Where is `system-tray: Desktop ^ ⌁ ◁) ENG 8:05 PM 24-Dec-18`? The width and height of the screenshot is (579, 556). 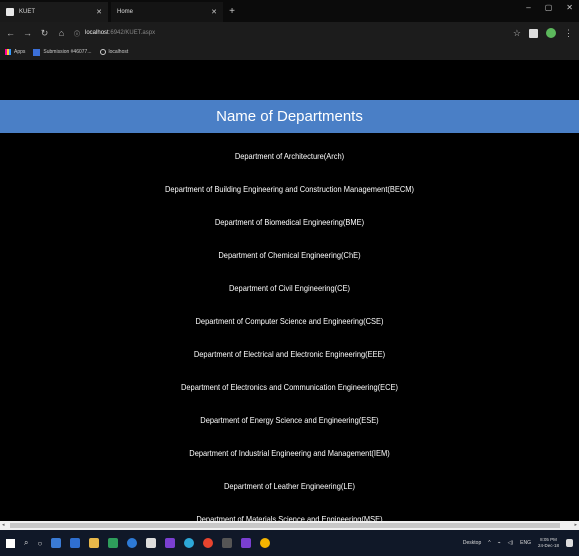 system-tray: Desktop ^ ⌁ ◁) ENG 8:05 PM 24-Dec-18 is located at coordinates (518, 543).